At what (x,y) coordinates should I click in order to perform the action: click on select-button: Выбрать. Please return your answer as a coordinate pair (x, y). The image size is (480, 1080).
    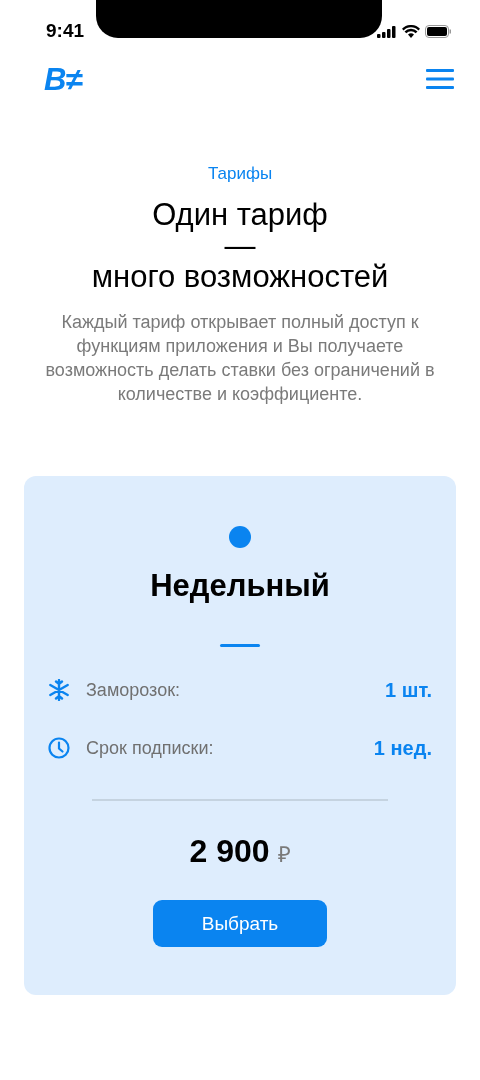
    Looking at the image, I should click on (240, 923).